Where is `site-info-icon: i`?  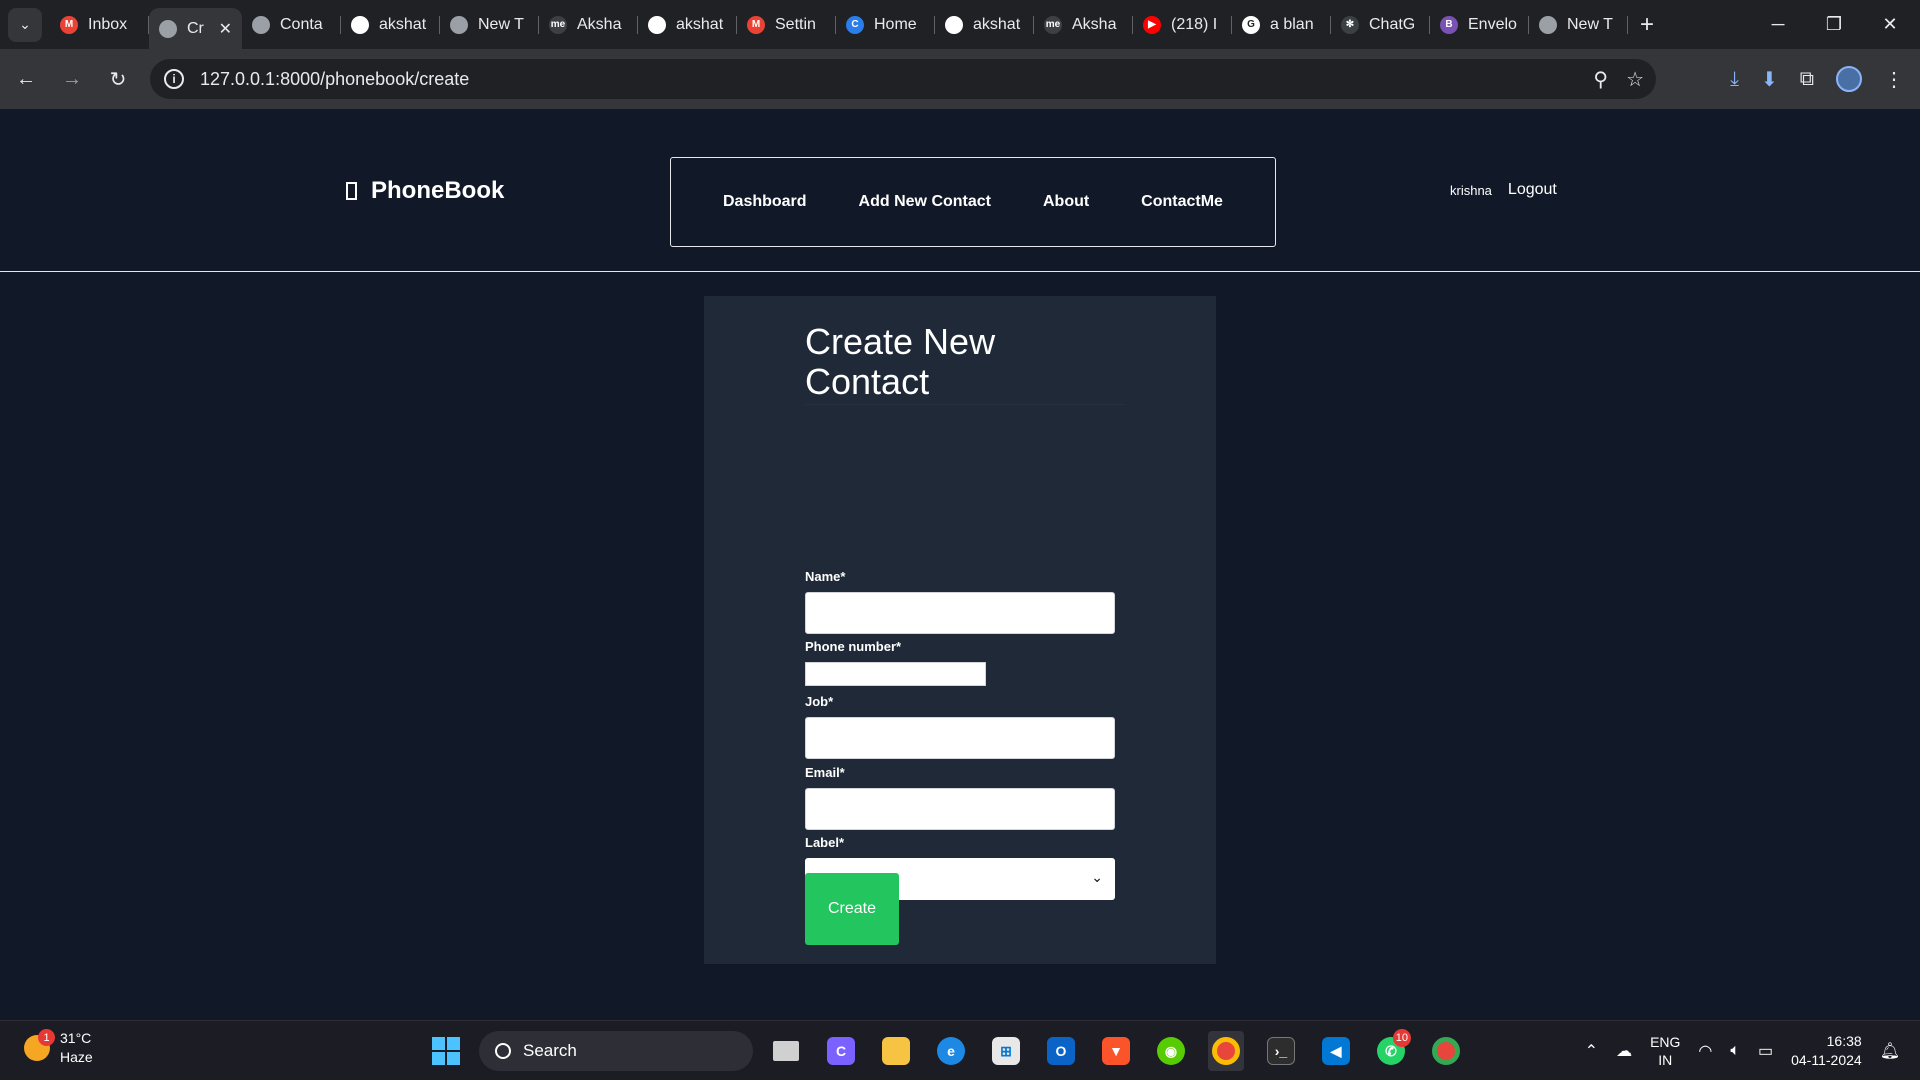 site-info-icon: i is located at coordinates (174, 79).